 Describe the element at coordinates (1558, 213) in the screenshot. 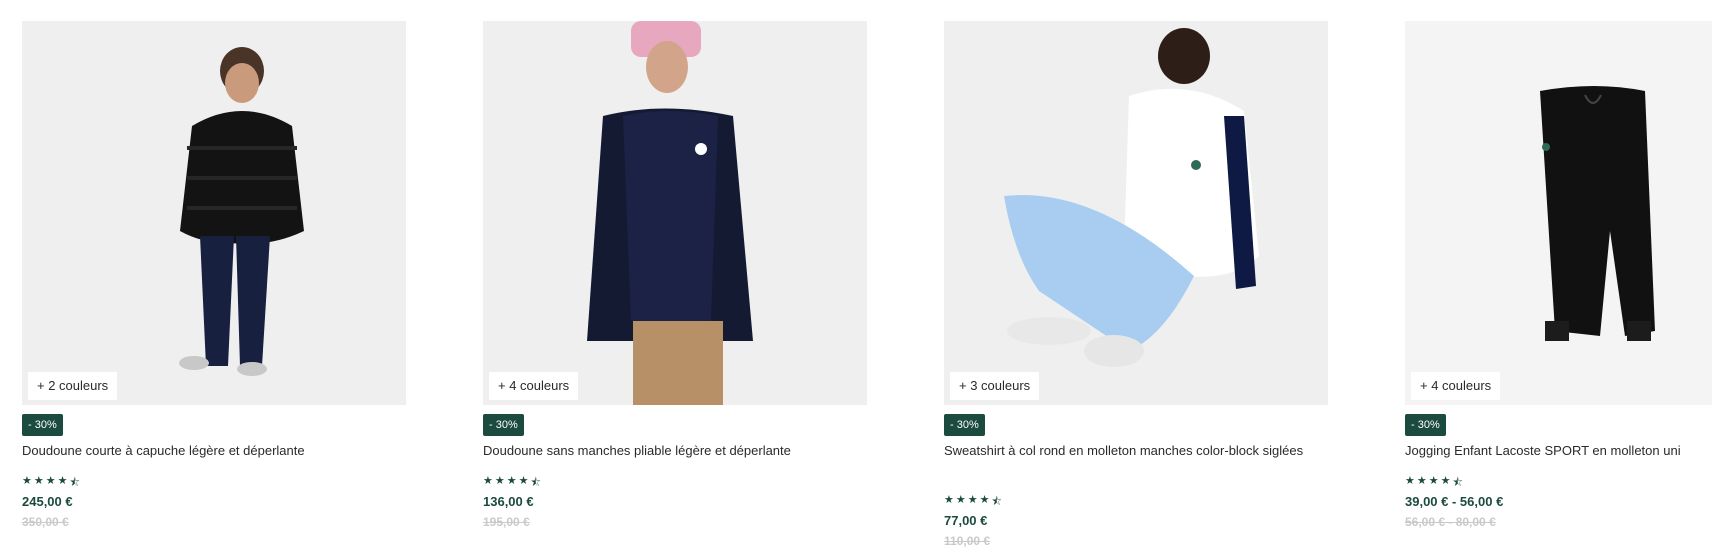

I see `product-image: + 4 couleurs` at that location.